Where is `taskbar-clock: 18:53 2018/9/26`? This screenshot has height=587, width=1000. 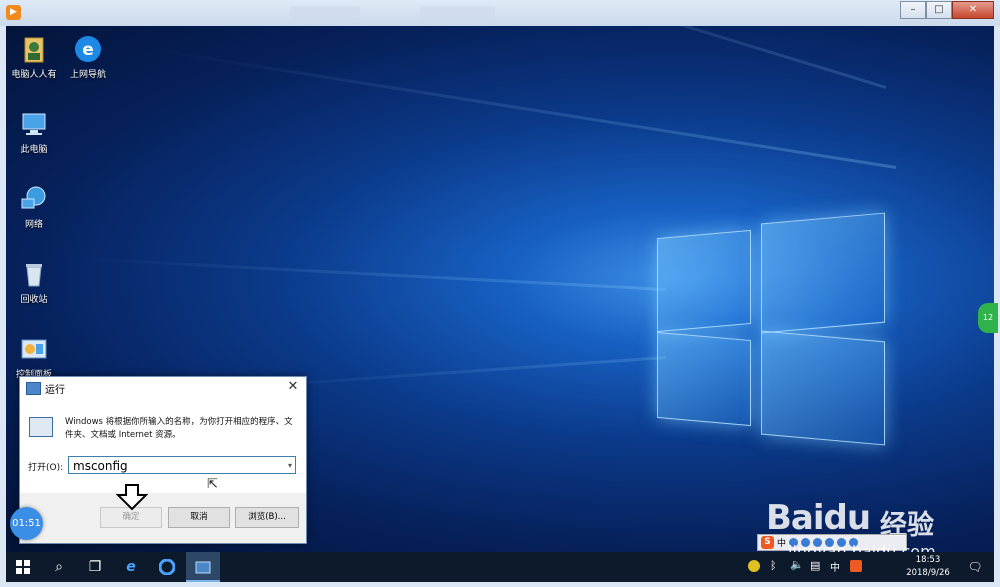 taskbar-clock: 18:53 2018/9/26 is located at coordinates (928, 567).